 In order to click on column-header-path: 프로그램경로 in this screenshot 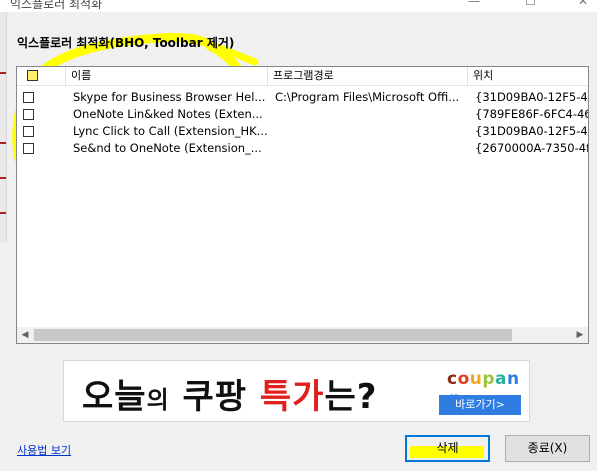, I will do `click(368, 76)`.